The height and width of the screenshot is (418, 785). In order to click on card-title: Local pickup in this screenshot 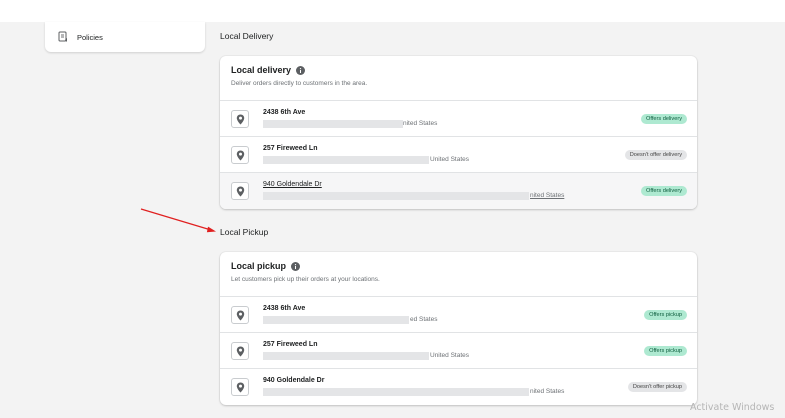, I will do `click(458, 266)`.